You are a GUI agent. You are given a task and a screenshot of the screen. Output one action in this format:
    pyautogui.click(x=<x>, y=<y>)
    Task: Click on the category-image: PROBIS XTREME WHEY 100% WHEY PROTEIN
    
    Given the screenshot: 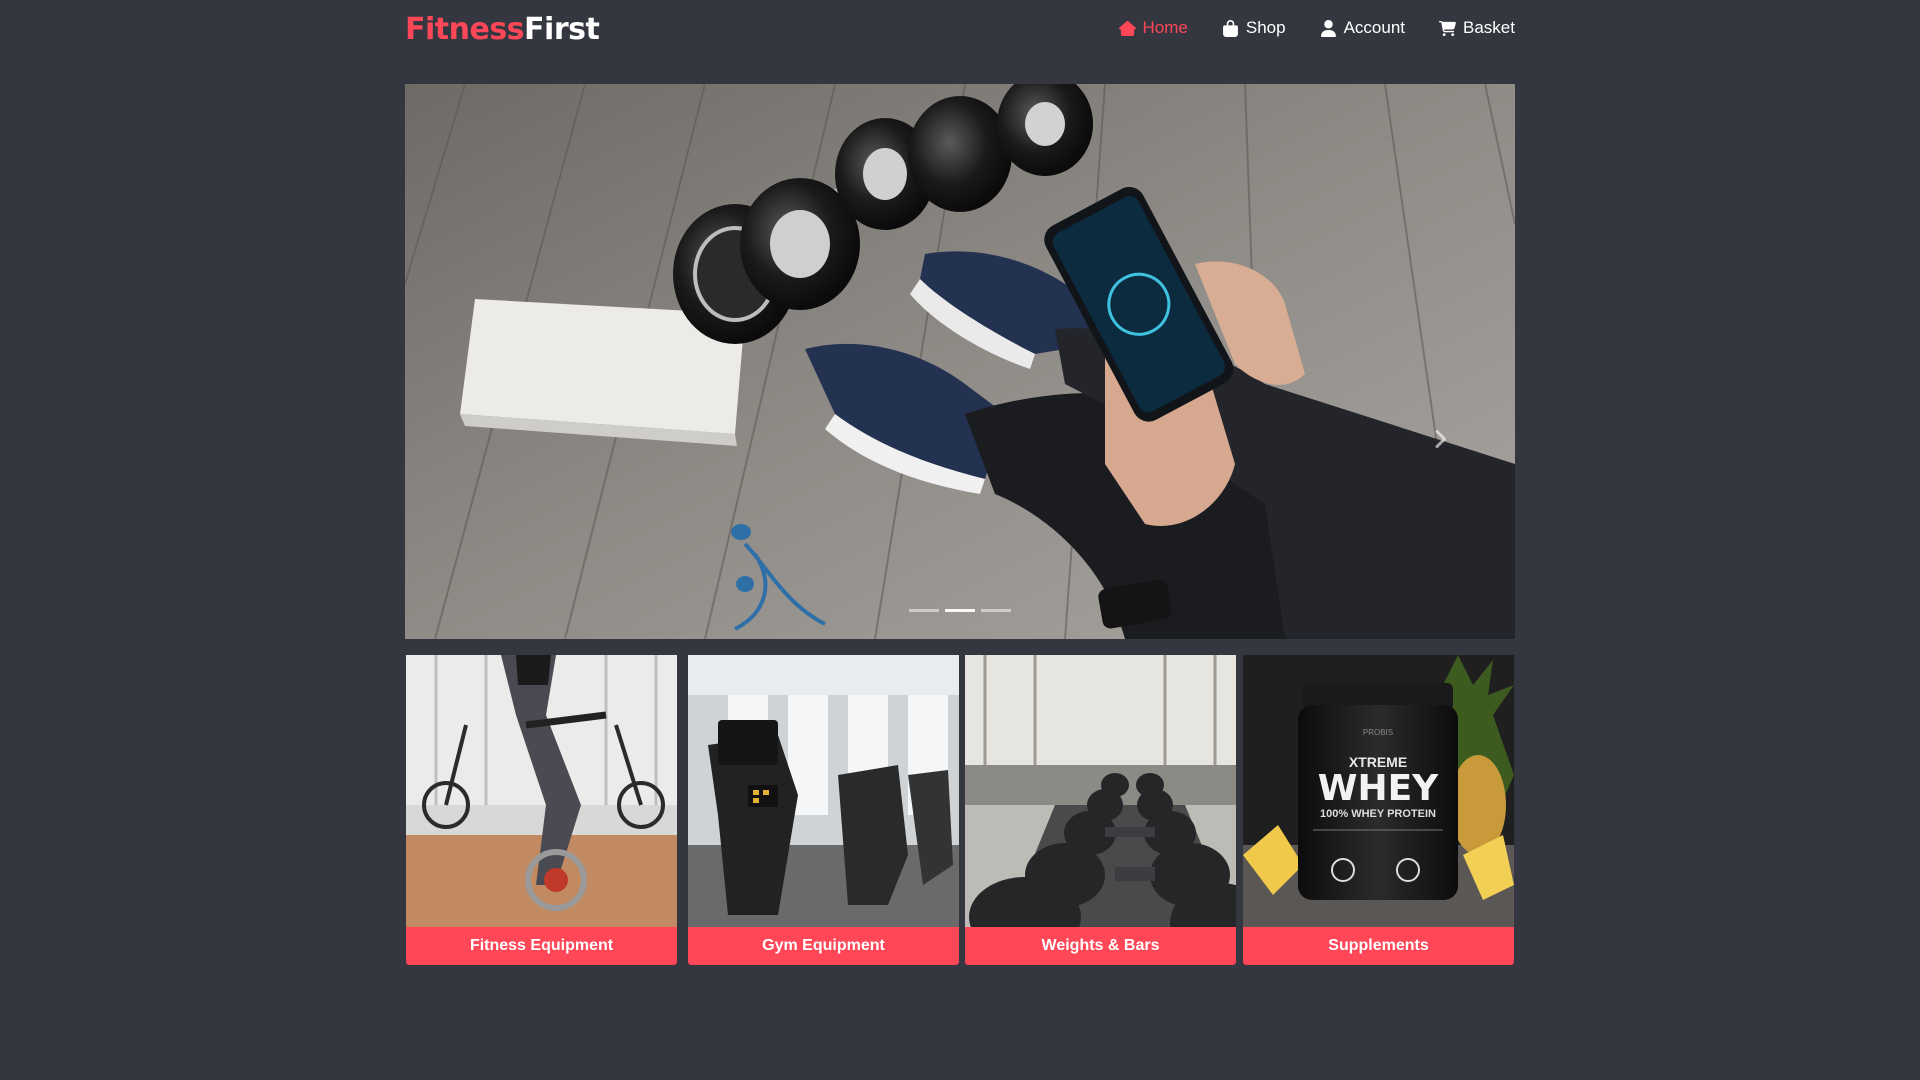 What is the action you would take?
    pyautogui.click(x=1378, y=791)
    